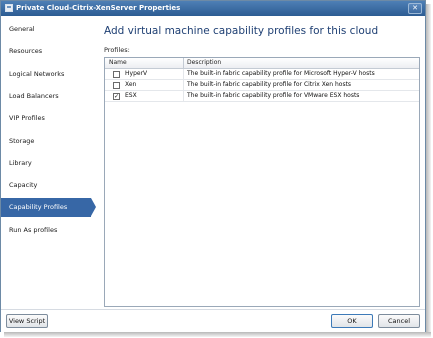 The width and height of the screenshot is (433, 338). What do you see at coordinates (262, 101) in the screenshot?
I see `row-divider` at bounding box center [262, 101].